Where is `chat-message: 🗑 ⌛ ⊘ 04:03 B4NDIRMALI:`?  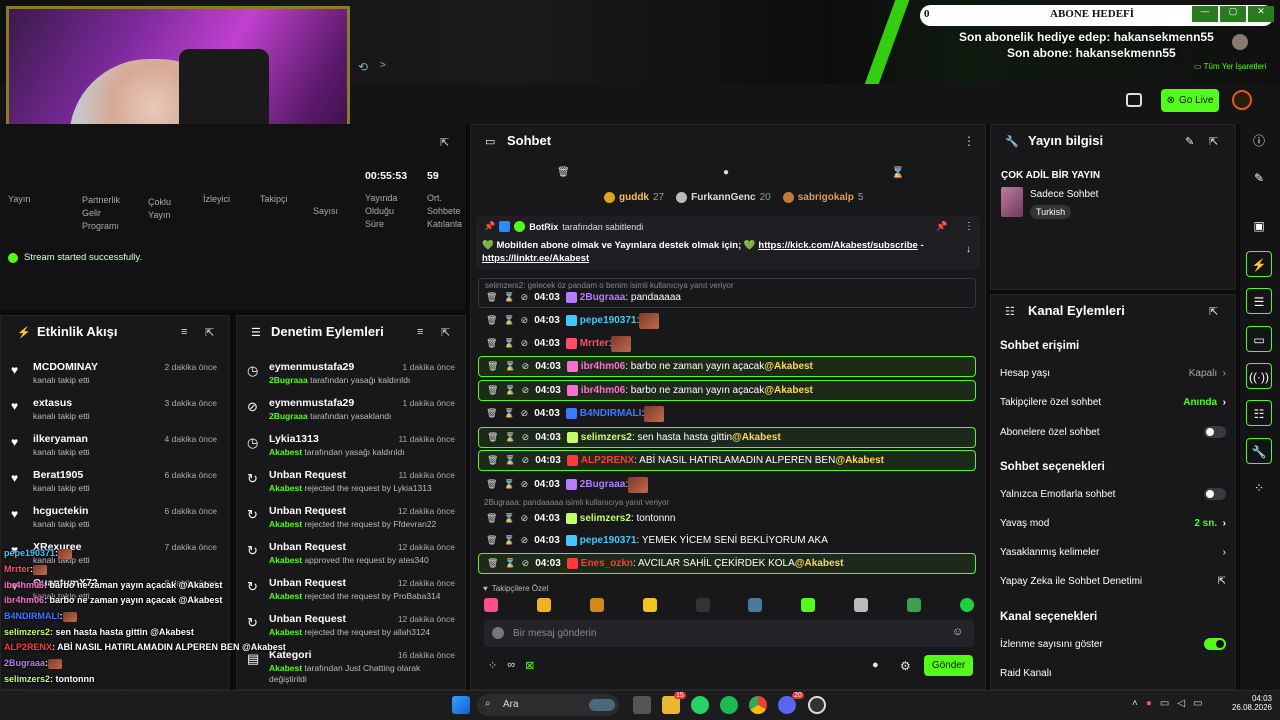 chat-message: 🗑 ⌛ ⊘ 04:03 B4NDIRMALI: is located at coordinates (727, 413).